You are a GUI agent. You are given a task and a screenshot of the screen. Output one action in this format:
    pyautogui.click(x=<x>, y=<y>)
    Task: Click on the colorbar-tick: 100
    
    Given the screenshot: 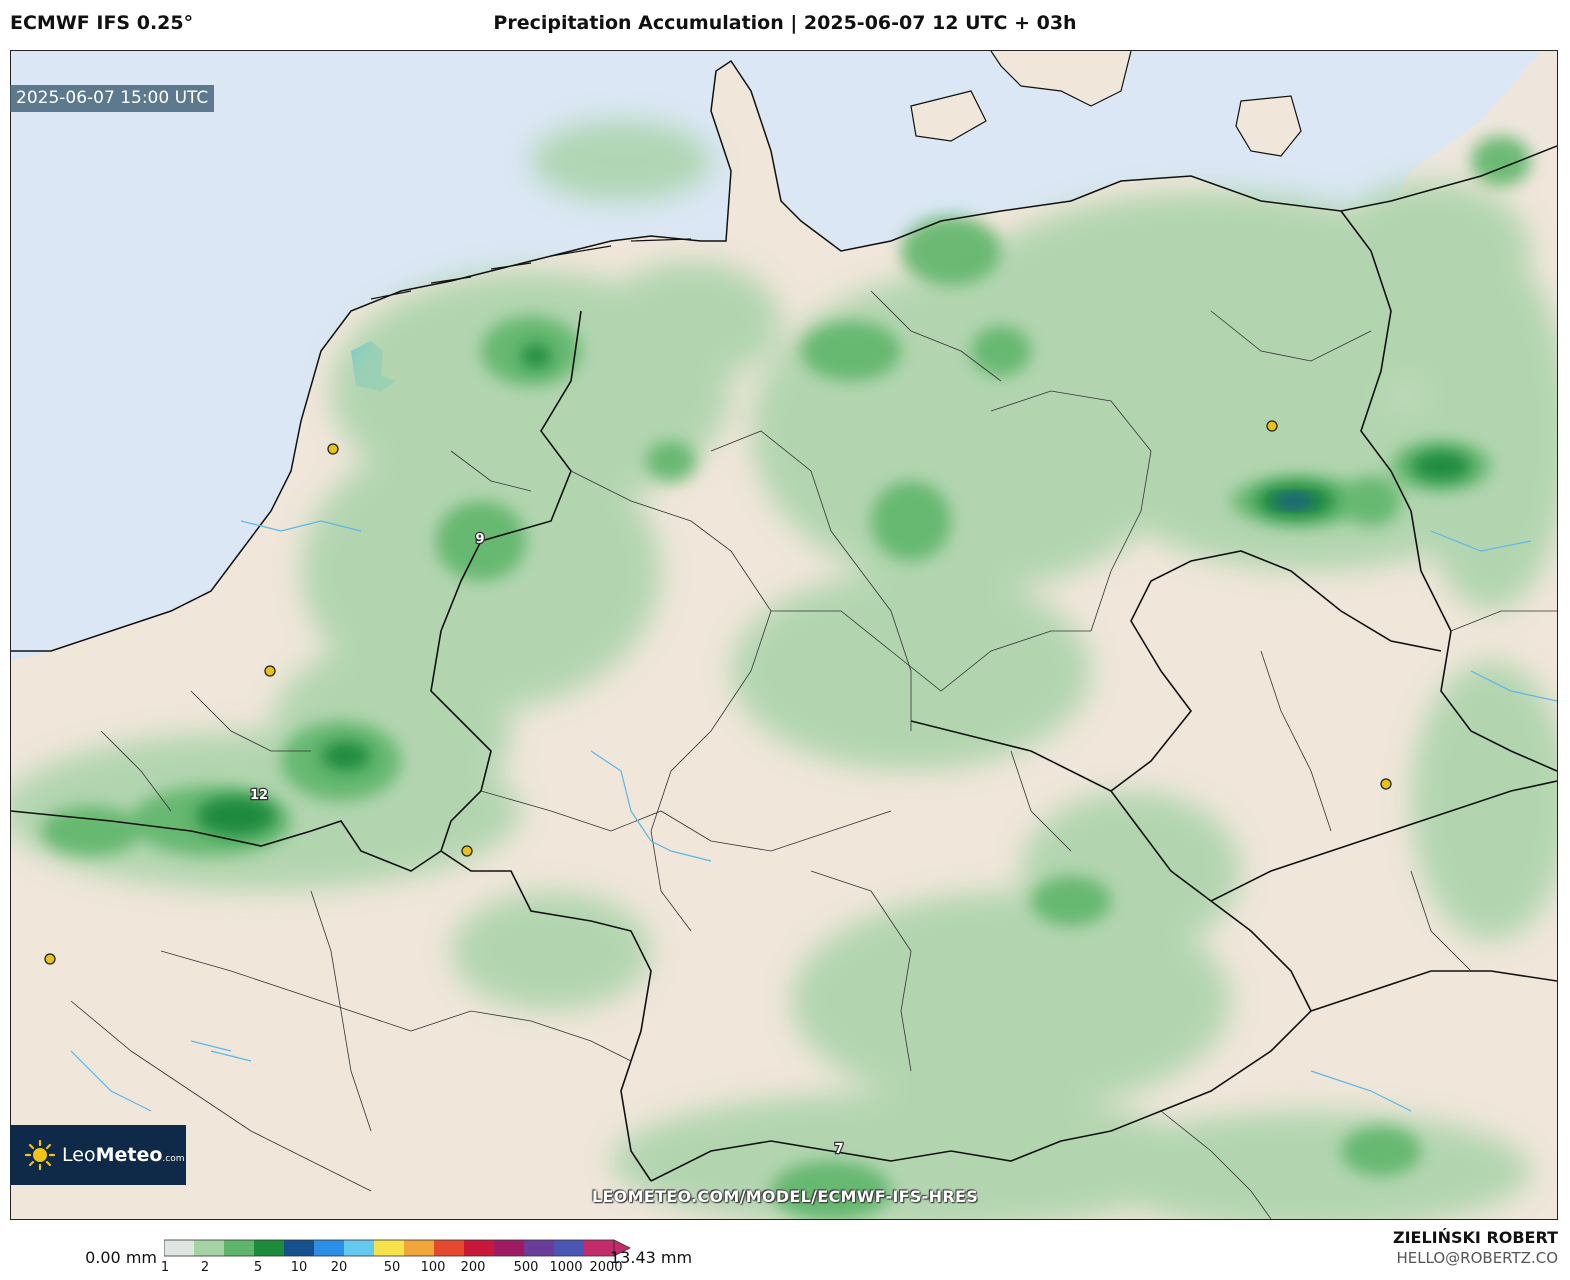 What is the action you would take?
    pyautogui.click(x=433, y=1267)
    